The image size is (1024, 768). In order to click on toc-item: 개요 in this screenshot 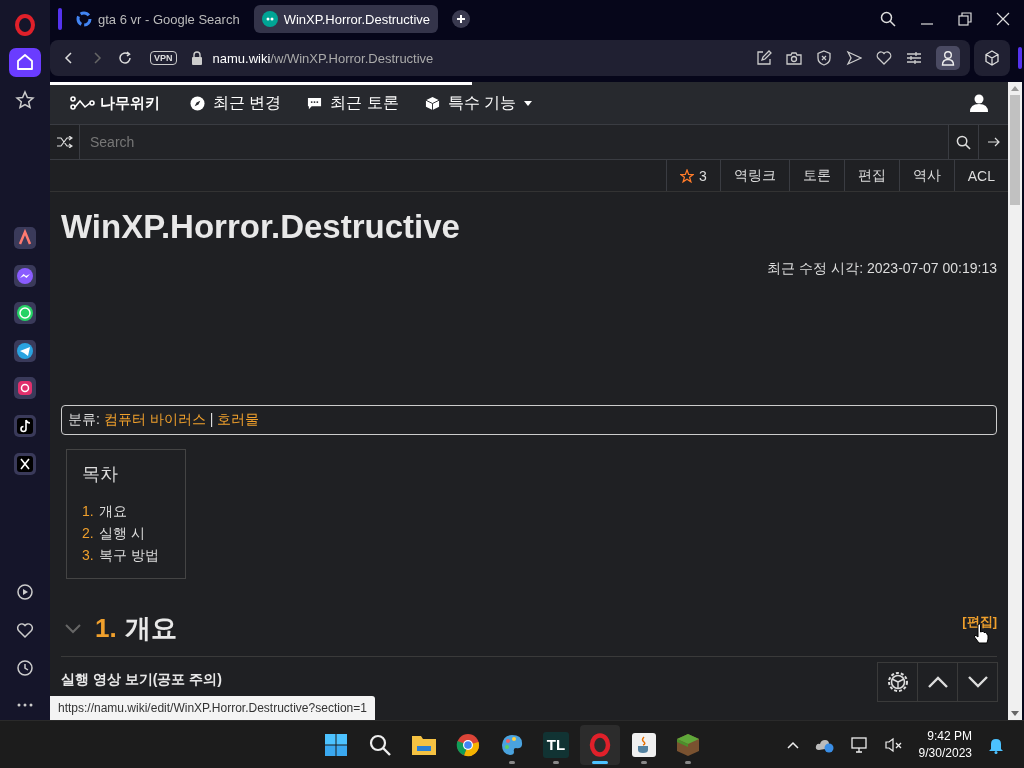, I will do `click(112, 511)`.